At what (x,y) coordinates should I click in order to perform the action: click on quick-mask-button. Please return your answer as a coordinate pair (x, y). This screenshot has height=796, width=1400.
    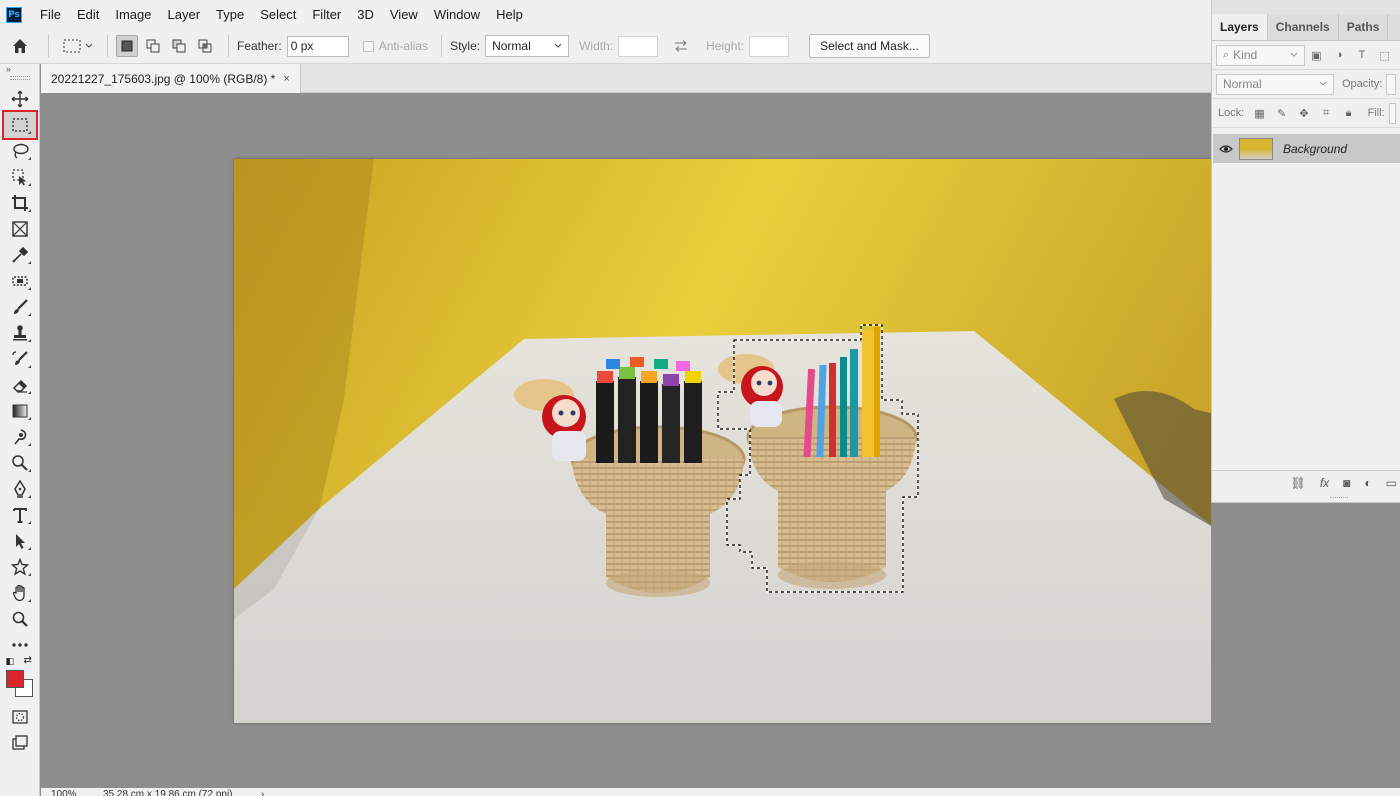
    Looking at the image, I should click on (20, 717).